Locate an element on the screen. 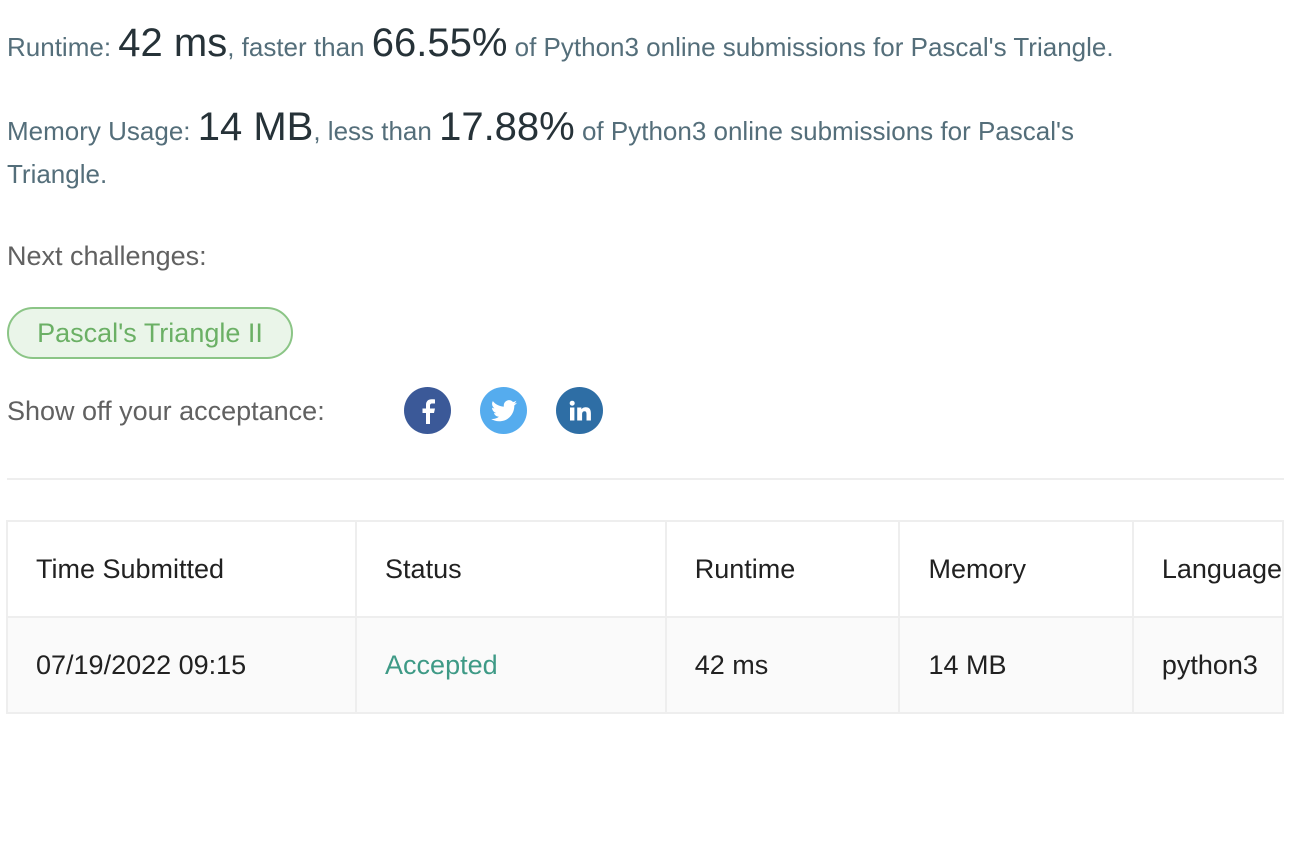 The image size is (1310, 850). header-language: Language is located at coordinates (1208, 569).